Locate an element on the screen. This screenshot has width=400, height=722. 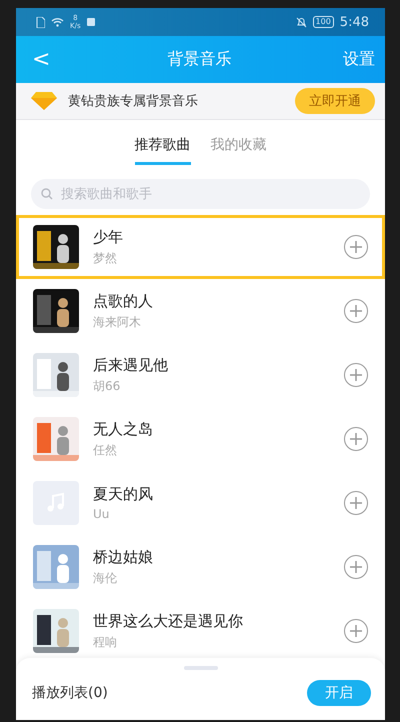
vip-promo-text: 黄钻贵族专属背景音乐 is located at coordinates (133, 101).